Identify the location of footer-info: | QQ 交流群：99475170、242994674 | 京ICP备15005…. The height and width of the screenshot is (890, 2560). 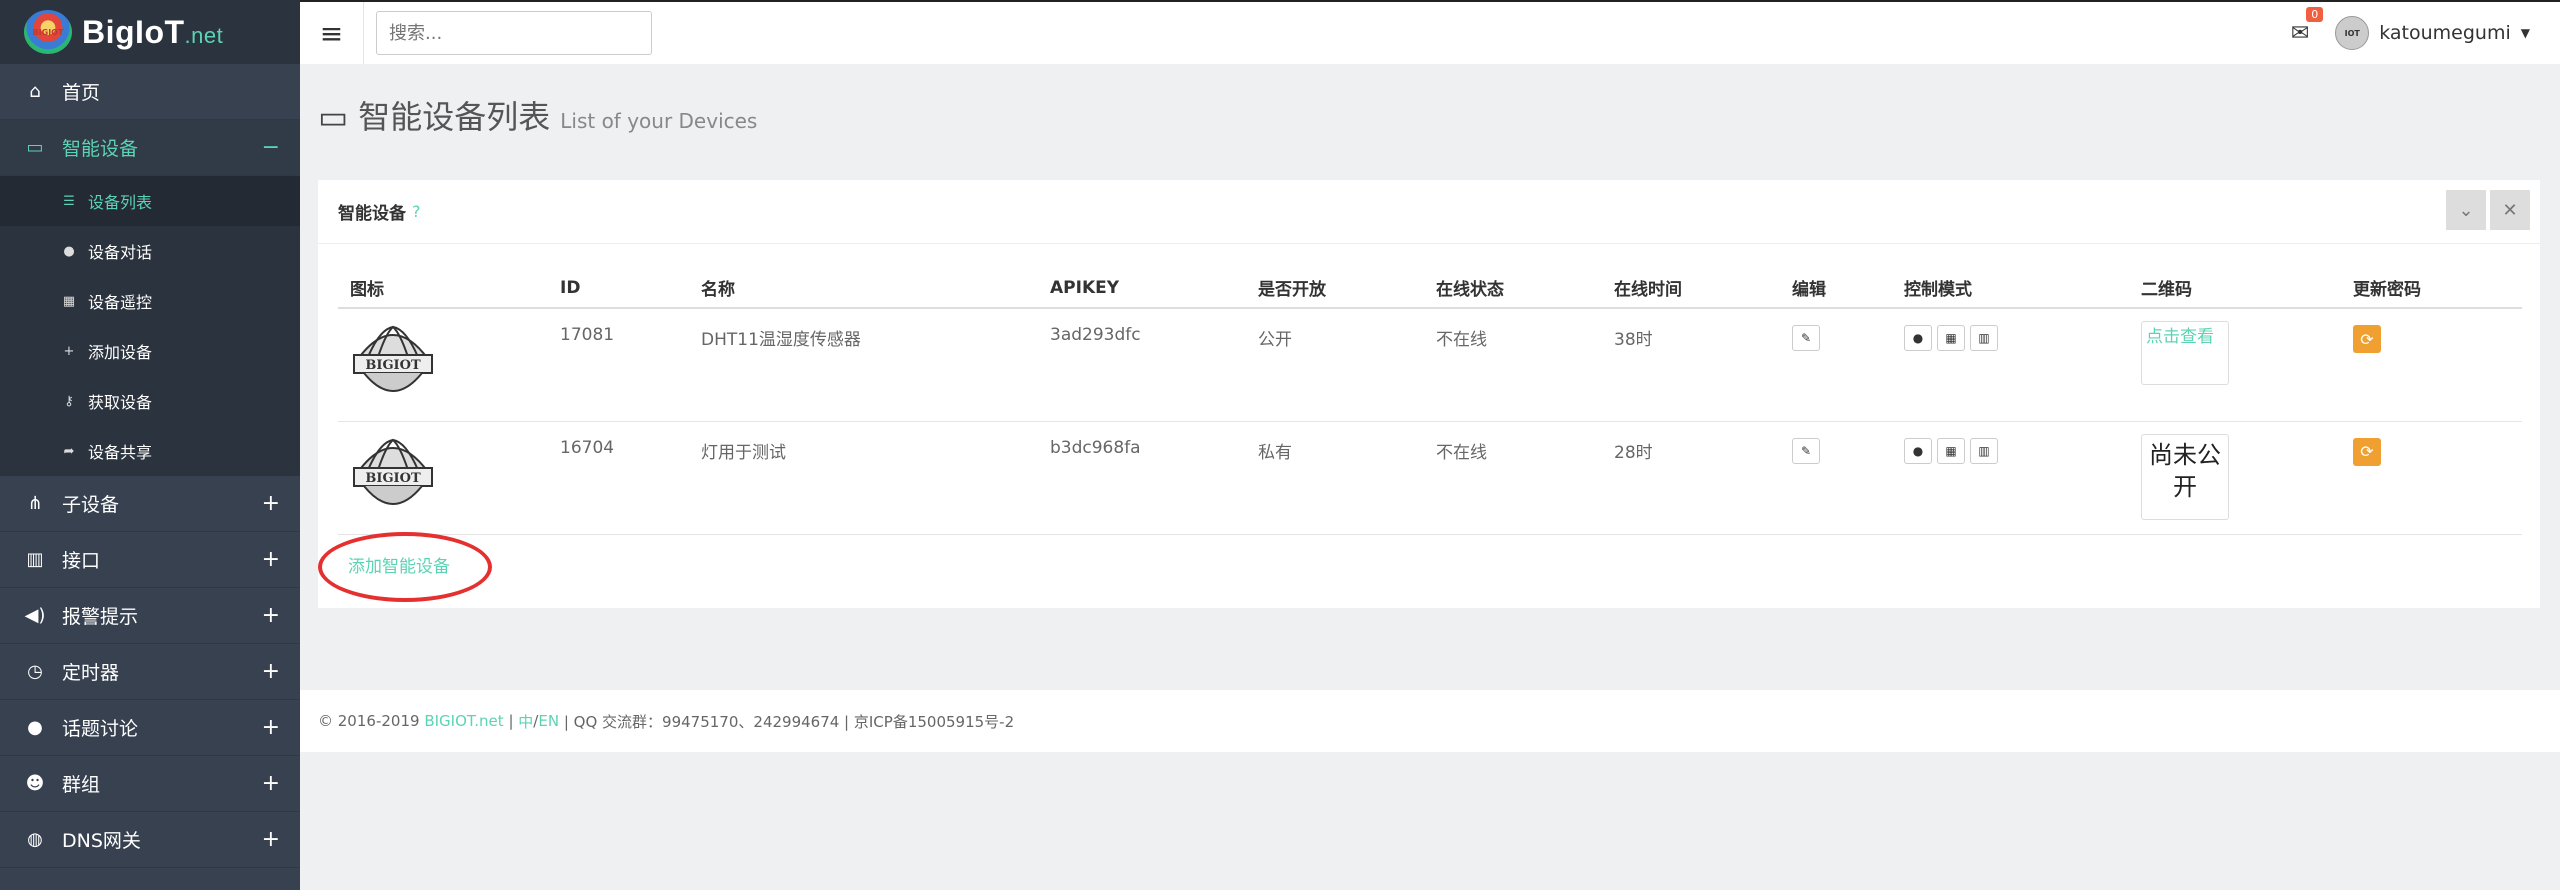
(789, 721).